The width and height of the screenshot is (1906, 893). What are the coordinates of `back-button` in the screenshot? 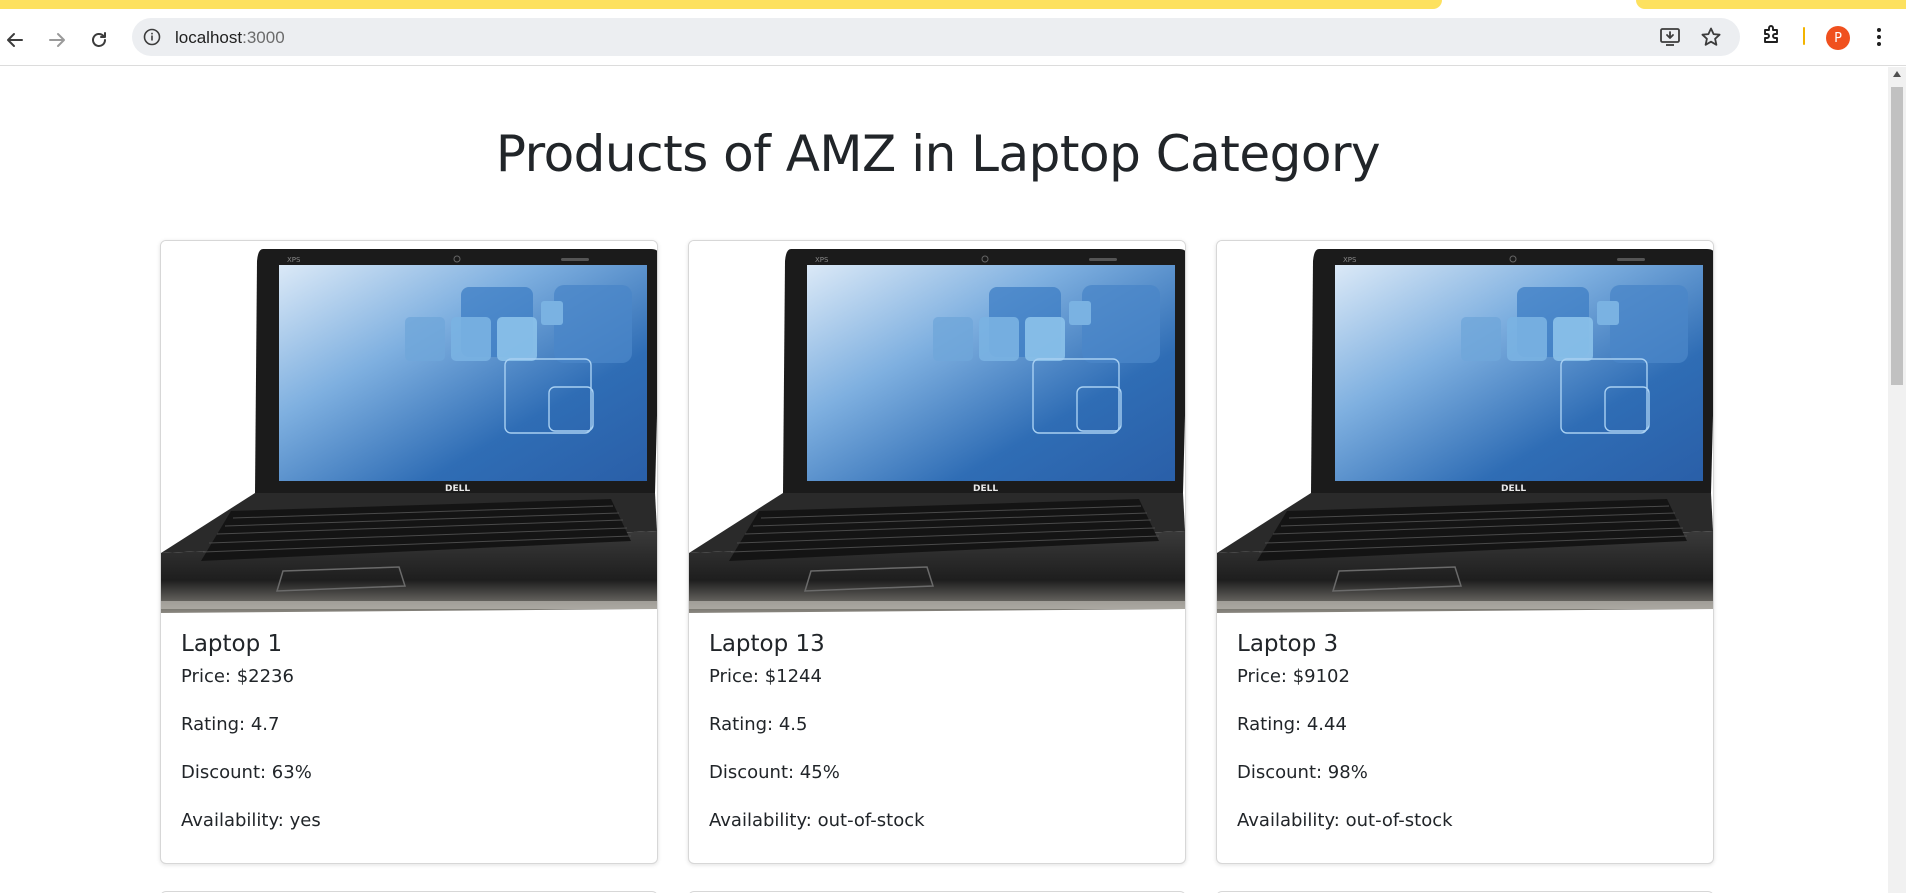 It's located at (15, 40).